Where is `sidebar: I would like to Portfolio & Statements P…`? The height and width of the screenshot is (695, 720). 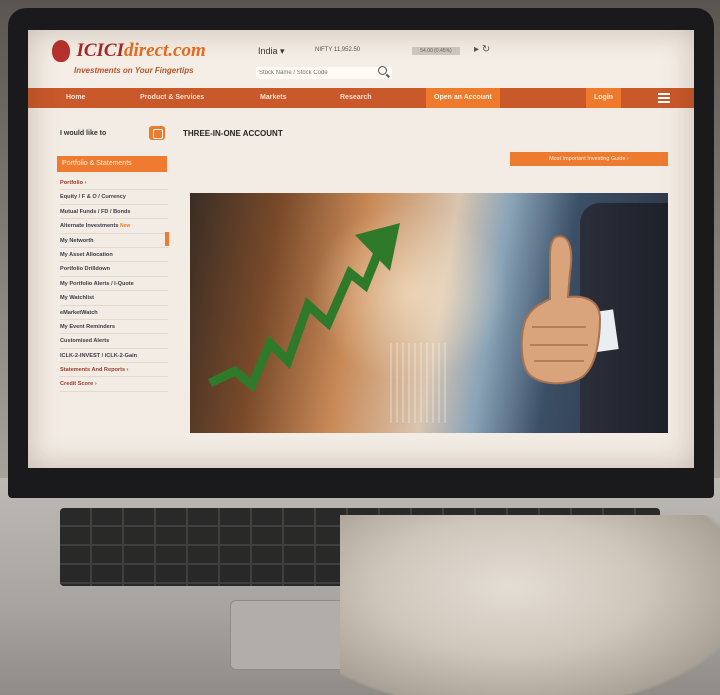 sidebar: I would like to Portfolio & Statements P… is located at coordinates (112, 267).